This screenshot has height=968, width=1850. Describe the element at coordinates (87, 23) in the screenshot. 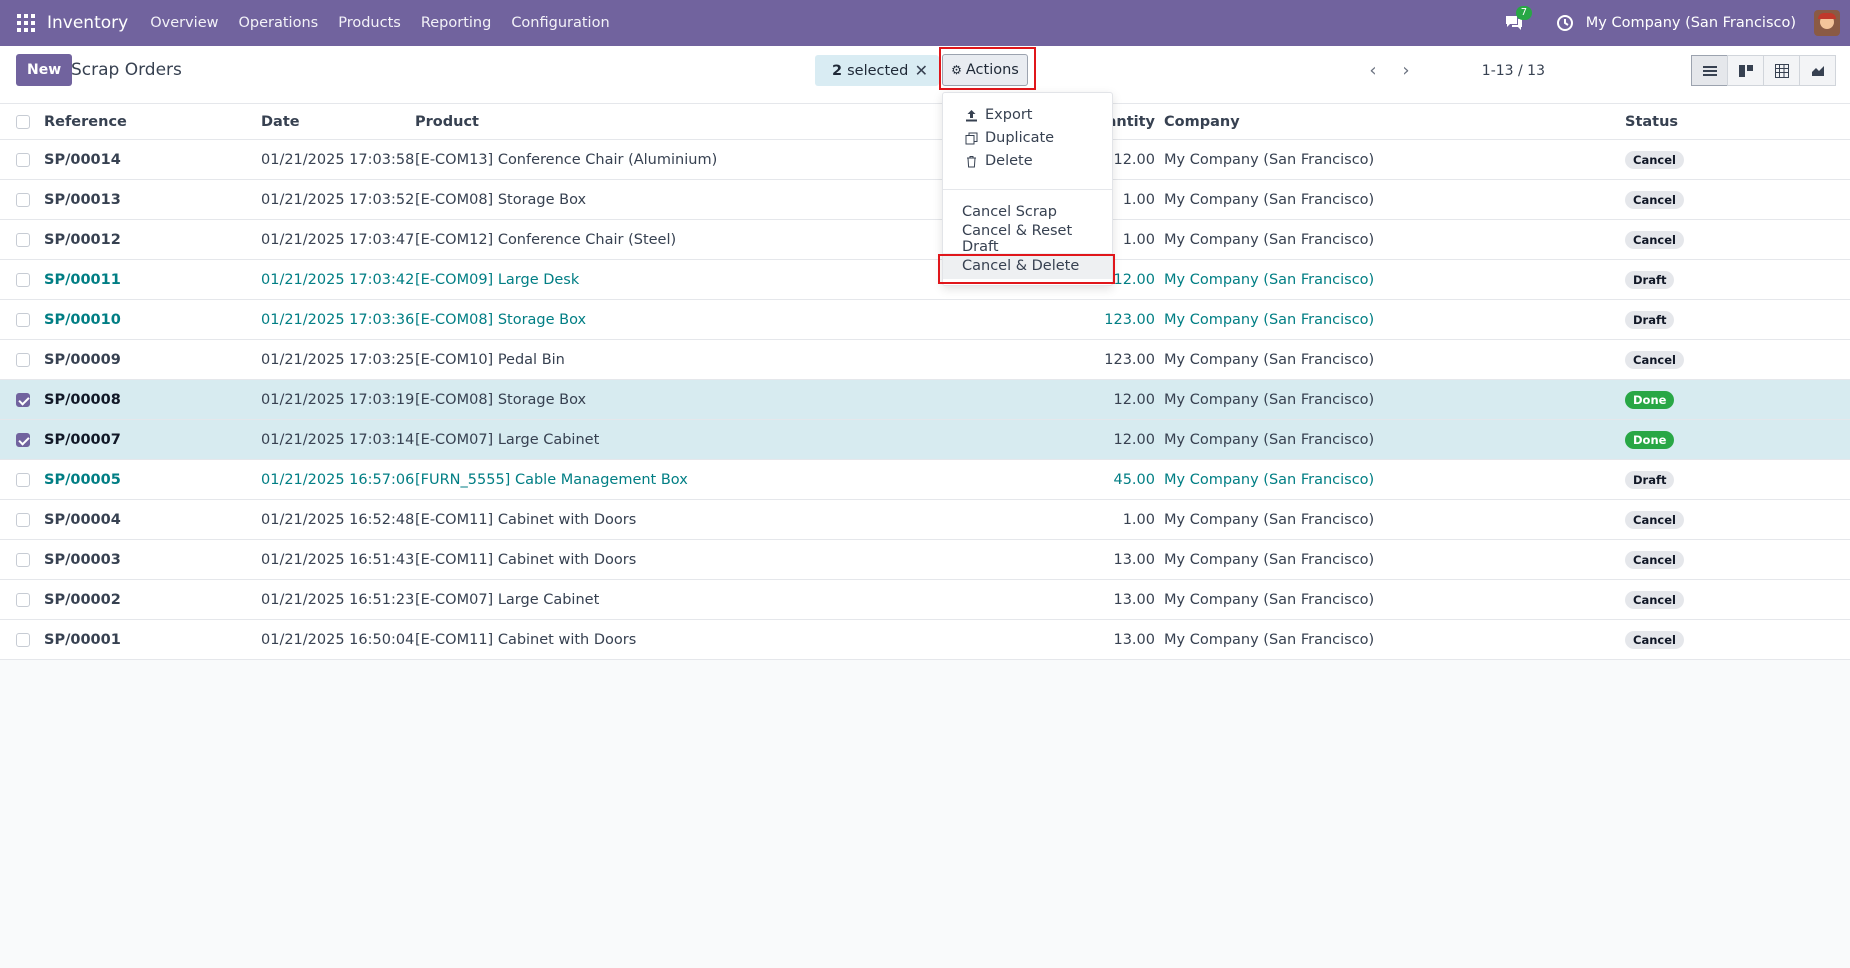

I see `app-name: Inventory` at that location.